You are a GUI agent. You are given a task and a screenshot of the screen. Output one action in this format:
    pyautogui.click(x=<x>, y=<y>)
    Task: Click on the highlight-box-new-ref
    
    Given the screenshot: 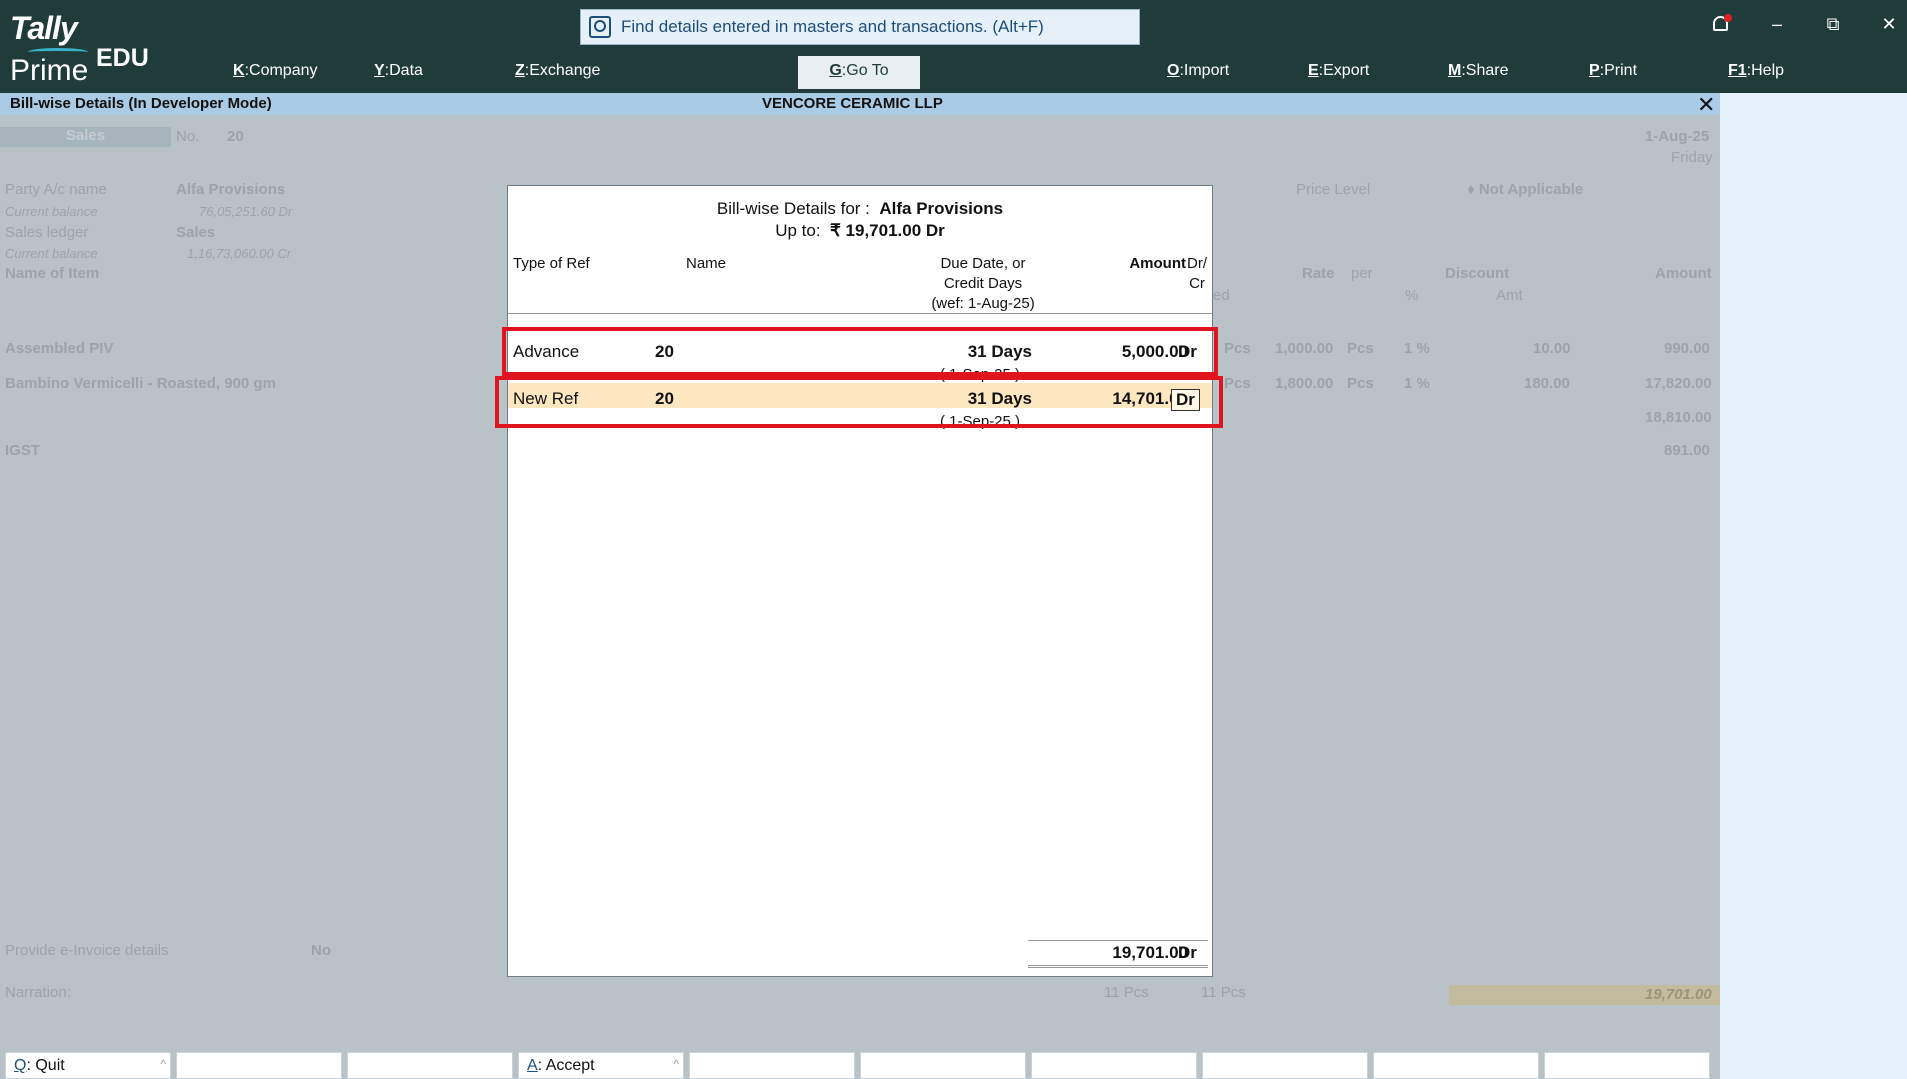 What is the action you would take?
    pyautogui.click(x=859, y=402)
    